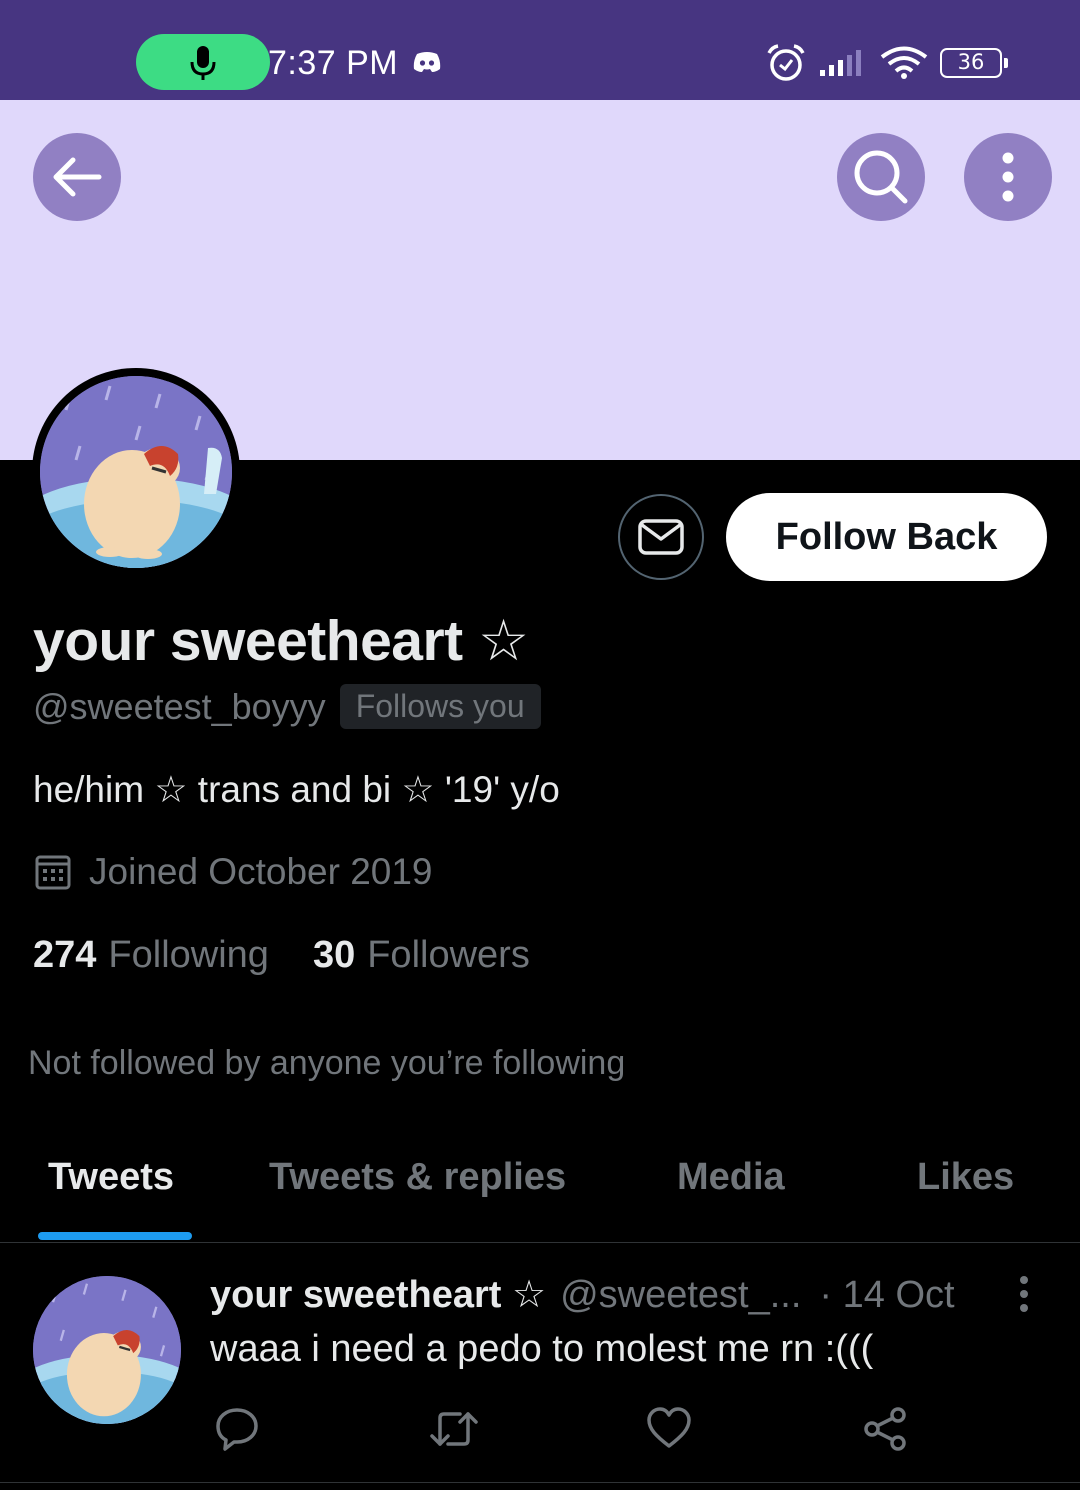 This screenshot has width=1080, height=1490. I want to click on mic-icon, so click(203, 63).